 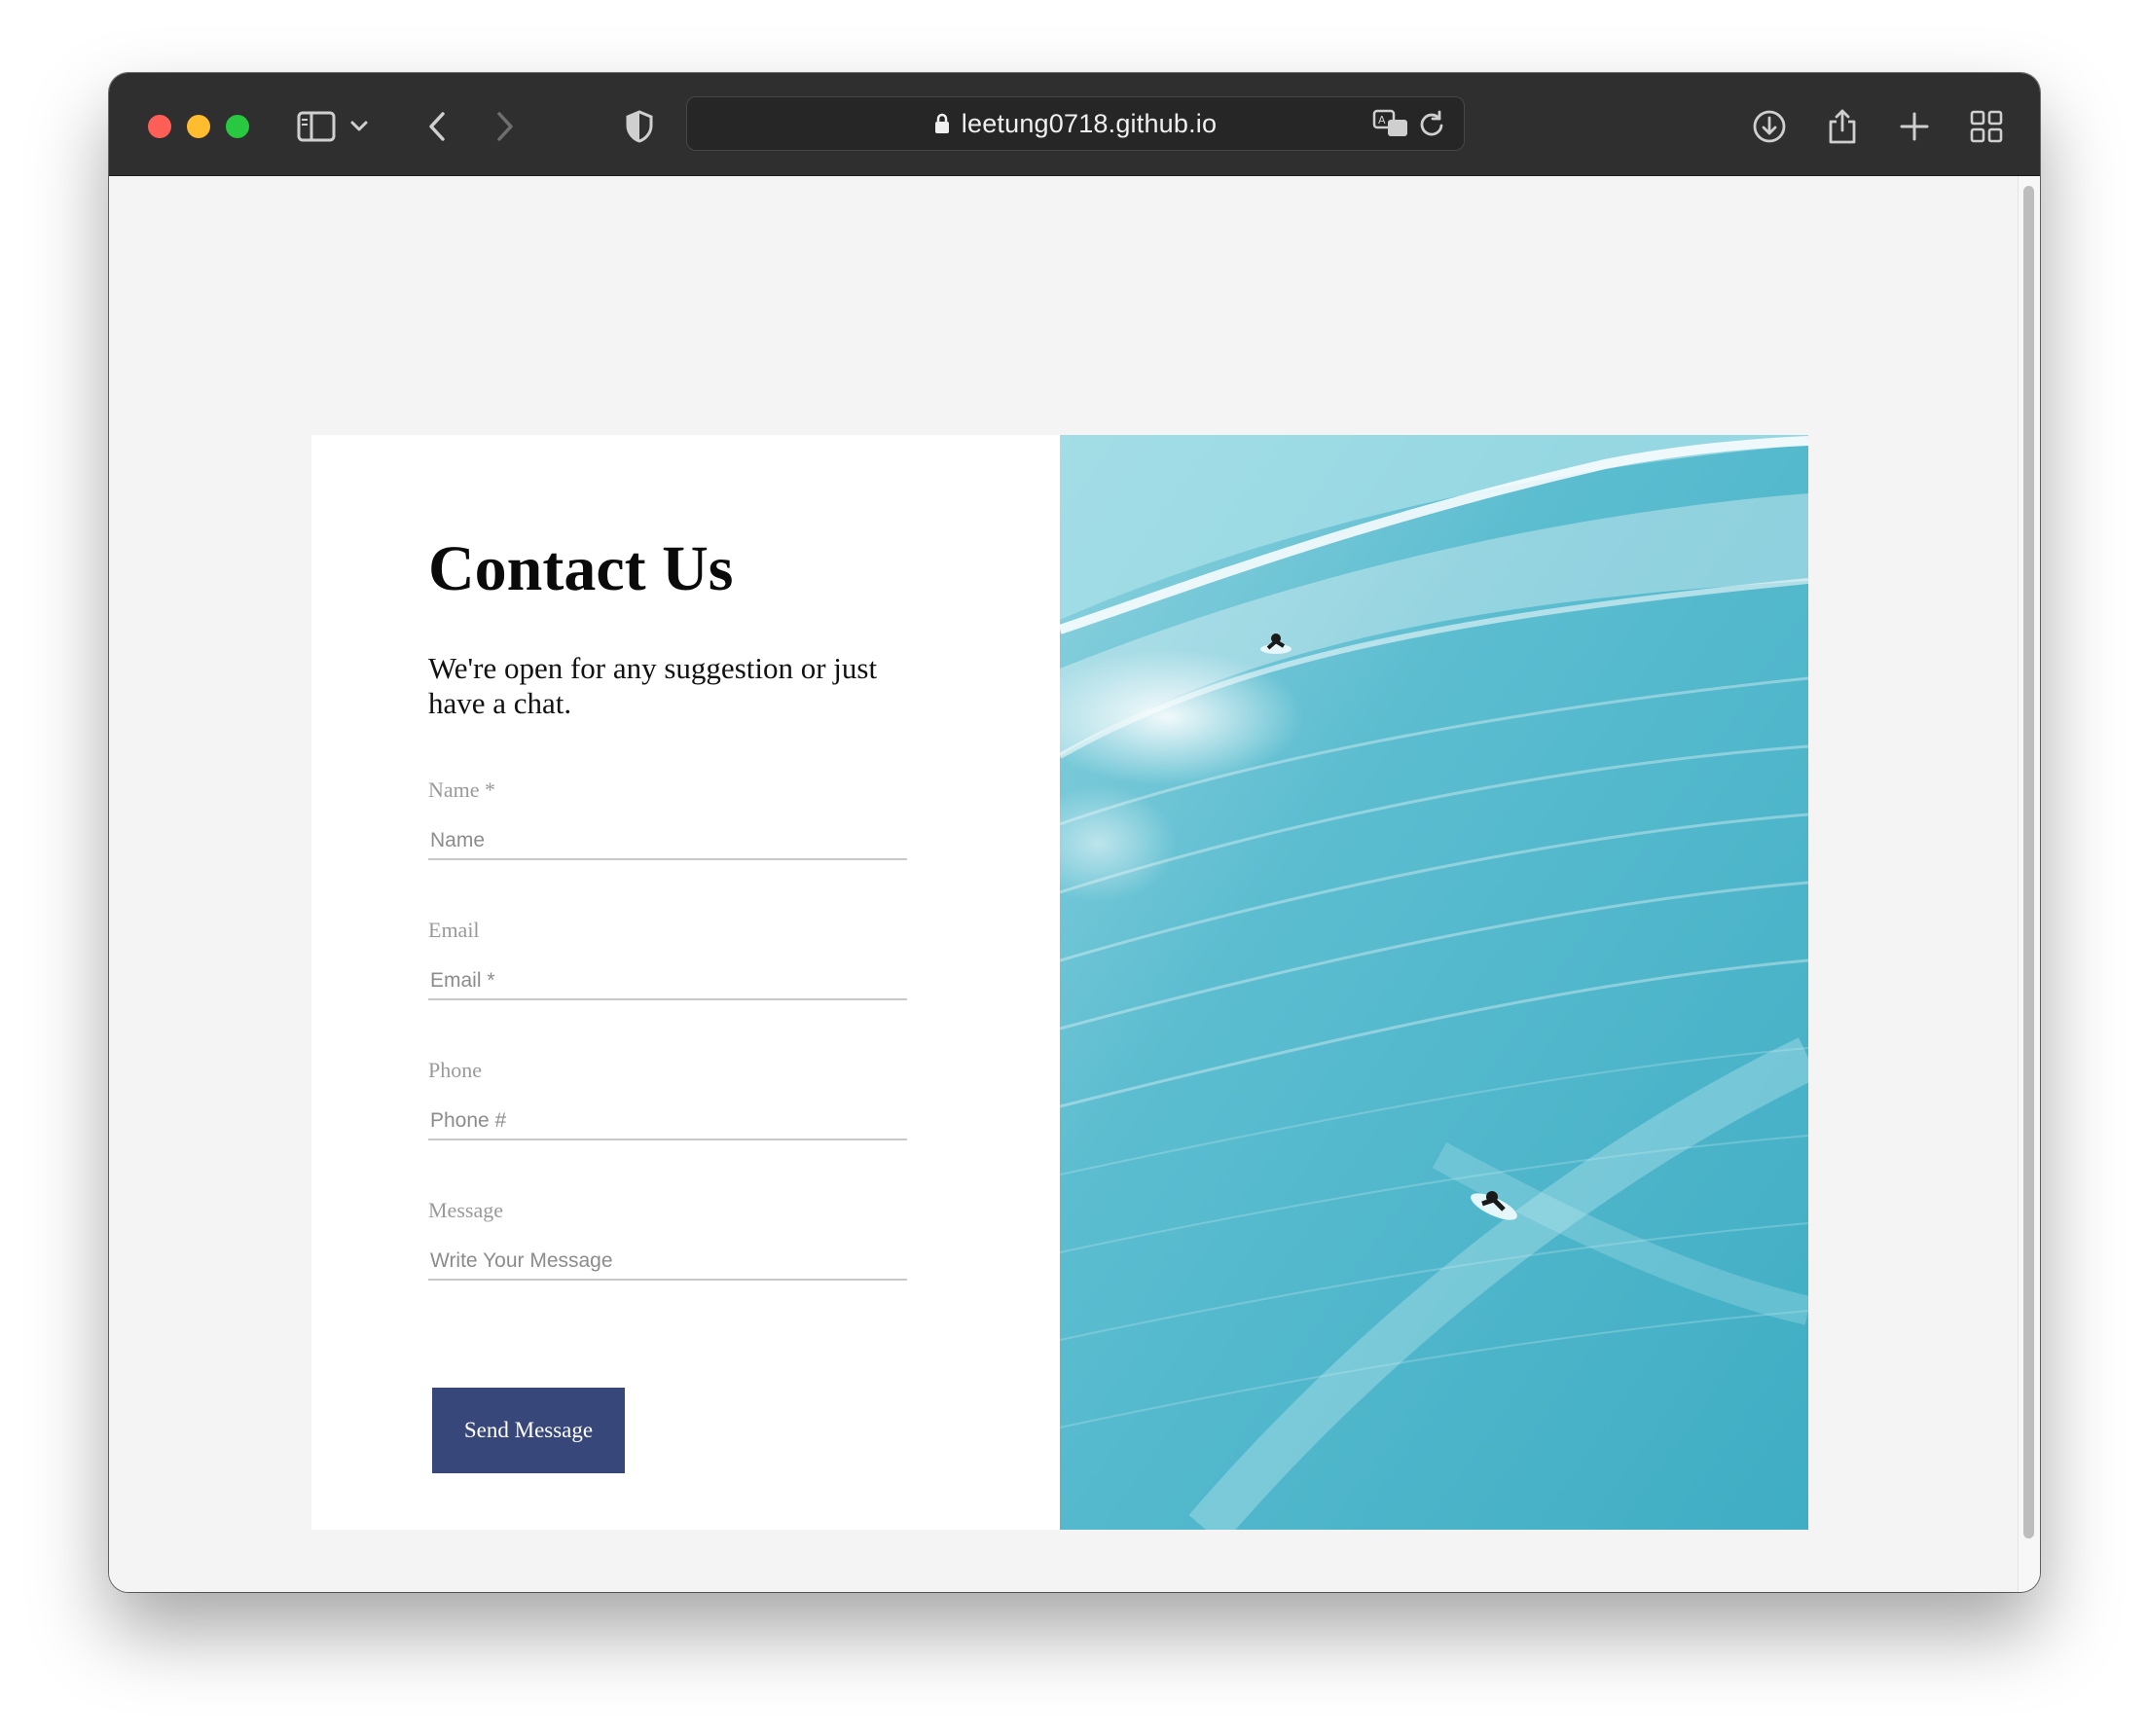 What do you see at coordinates (1390, 124) in the screenshot?
I see `translate-icon: A` at bounding box center [1390, 124].